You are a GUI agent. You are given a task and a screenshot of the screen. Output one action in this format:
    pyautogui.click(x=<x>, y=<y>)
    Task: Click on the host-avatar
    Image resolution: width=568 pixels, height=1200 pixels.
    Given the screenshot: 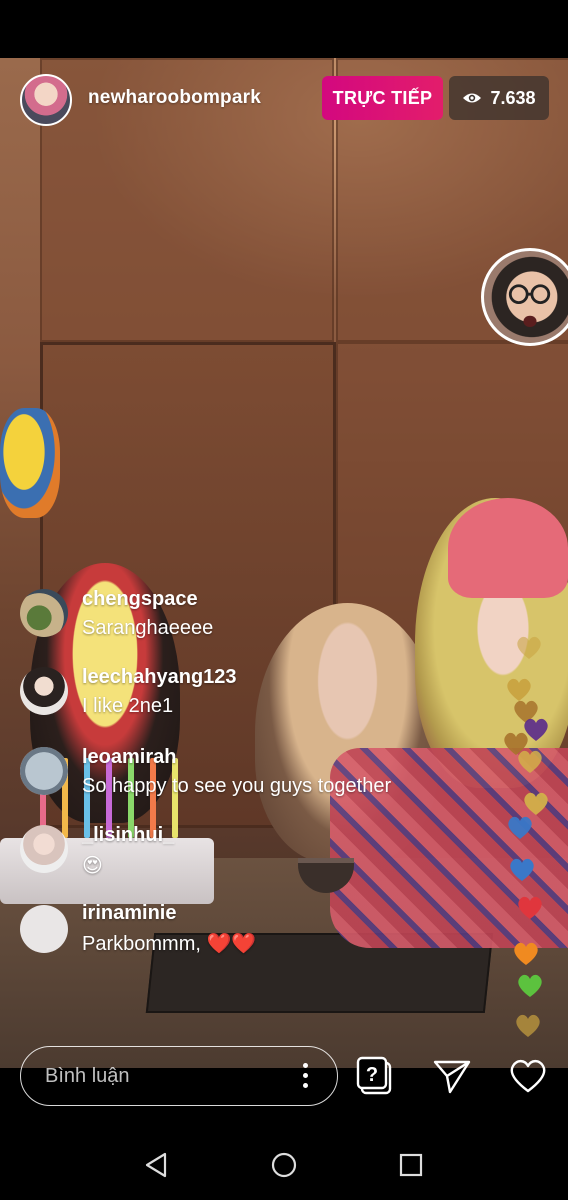 What is the action you would take?
    pyautogui.click(x=46, y=100)
    